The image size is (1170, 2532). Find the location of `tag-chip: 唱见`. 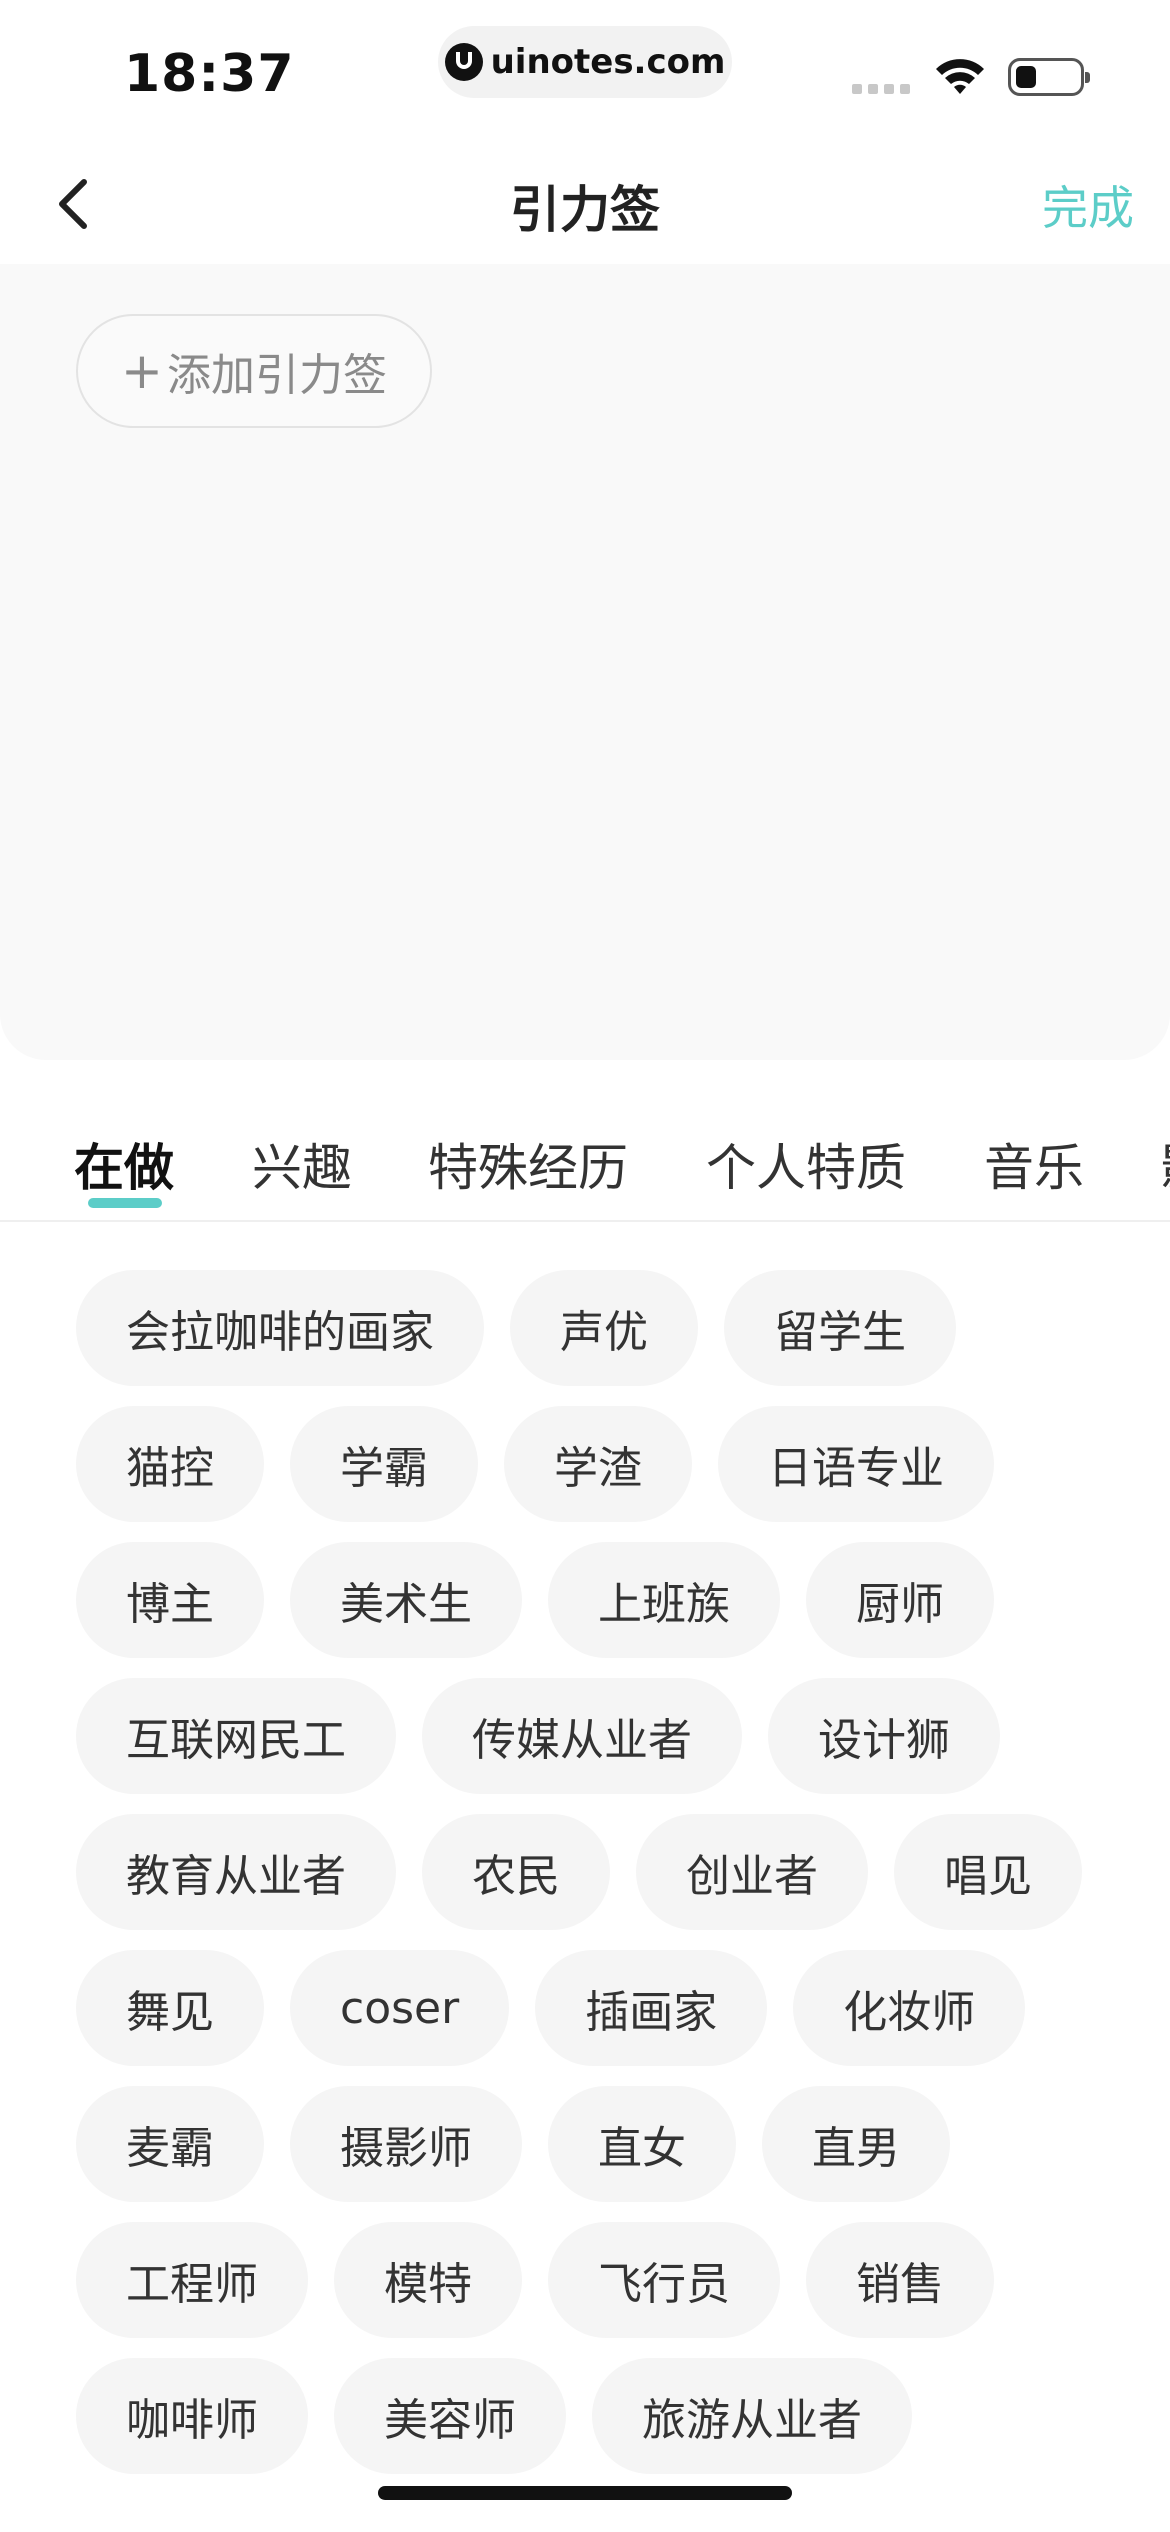

tag-chip: 唱见 is located at coordinates (988, 1872).